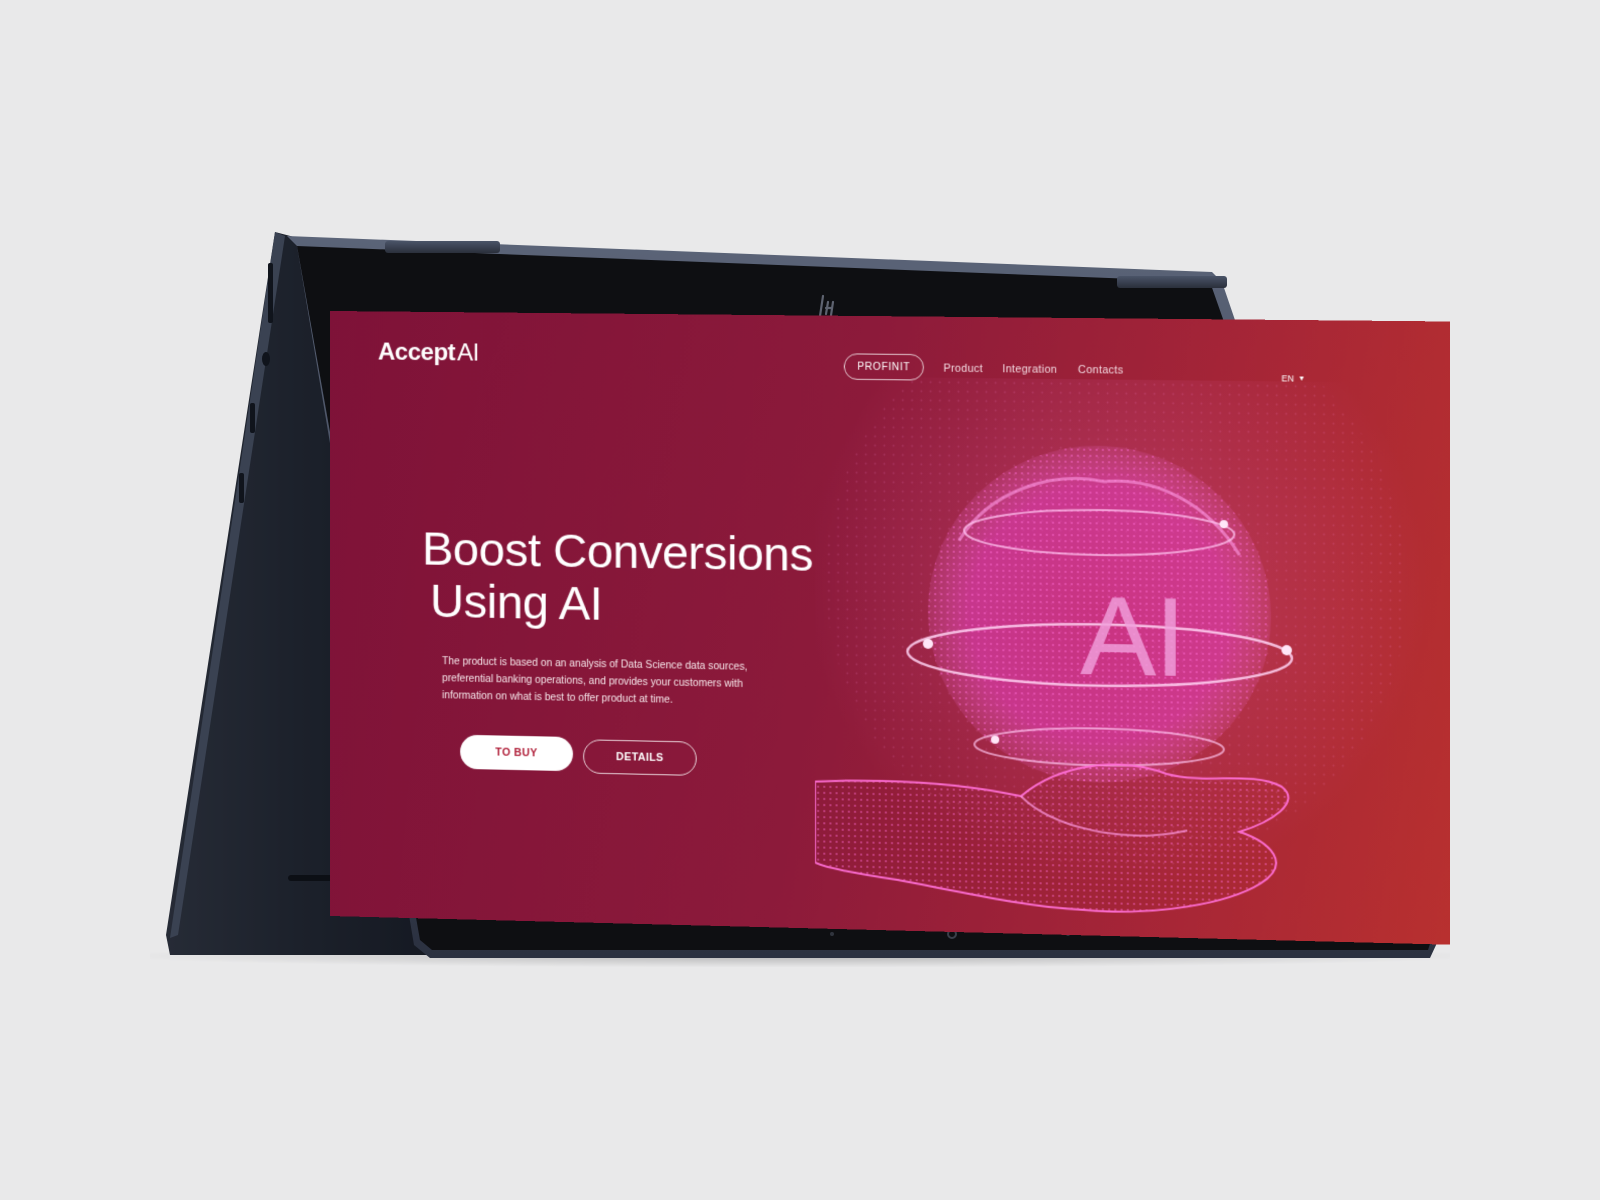  Describe the element at coordinates (640, 757) in the screenshot. I see `details-button: DETAILS` at that location.